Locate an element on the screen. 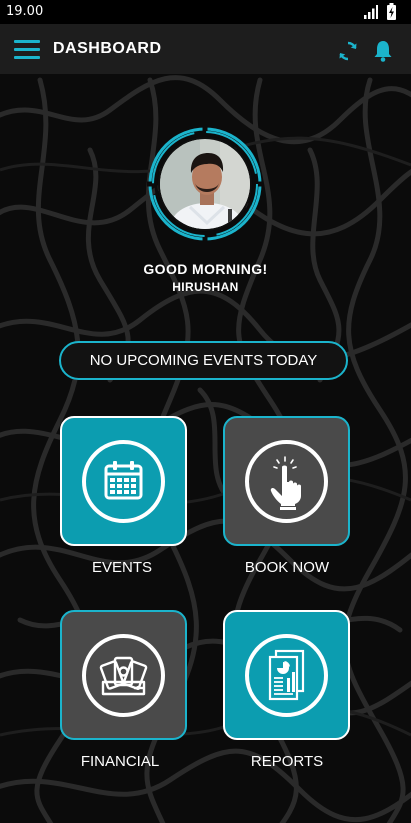 The image size is (411, 823). calendar-icon is located at coordinates (123, 480).